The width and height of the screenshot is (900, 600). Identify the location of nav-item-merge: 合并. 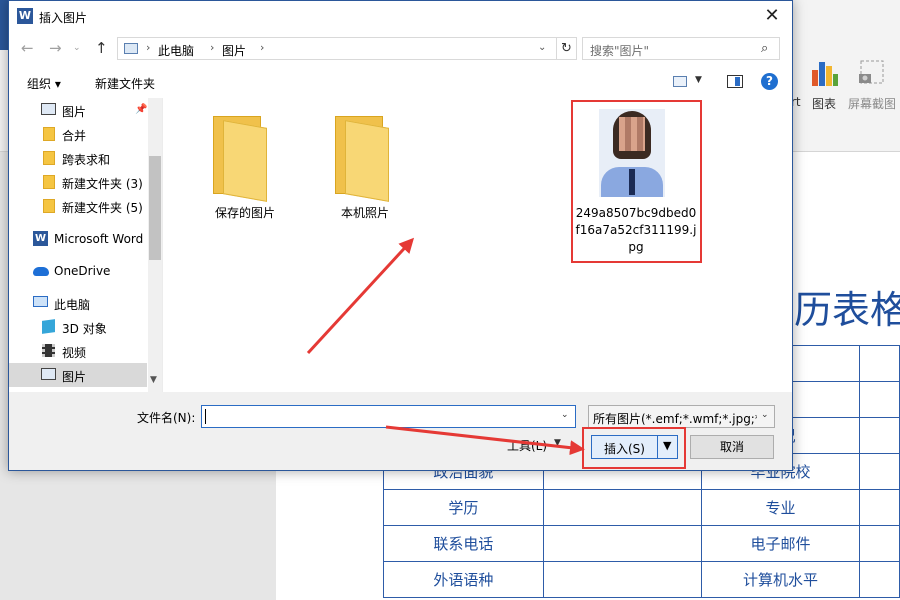
(78, 134).